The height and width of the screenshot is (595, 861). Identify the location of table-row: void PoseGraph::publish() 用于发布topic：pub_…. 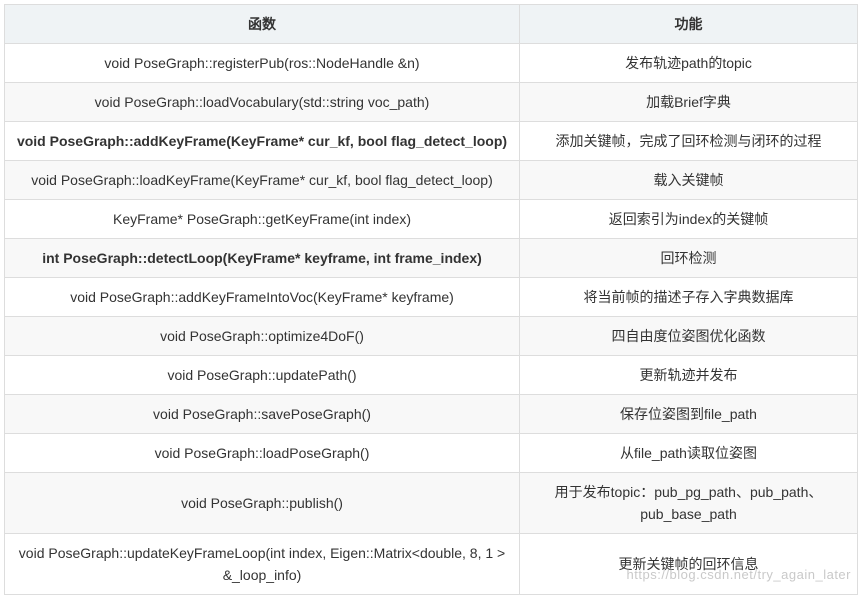
(431, 503).